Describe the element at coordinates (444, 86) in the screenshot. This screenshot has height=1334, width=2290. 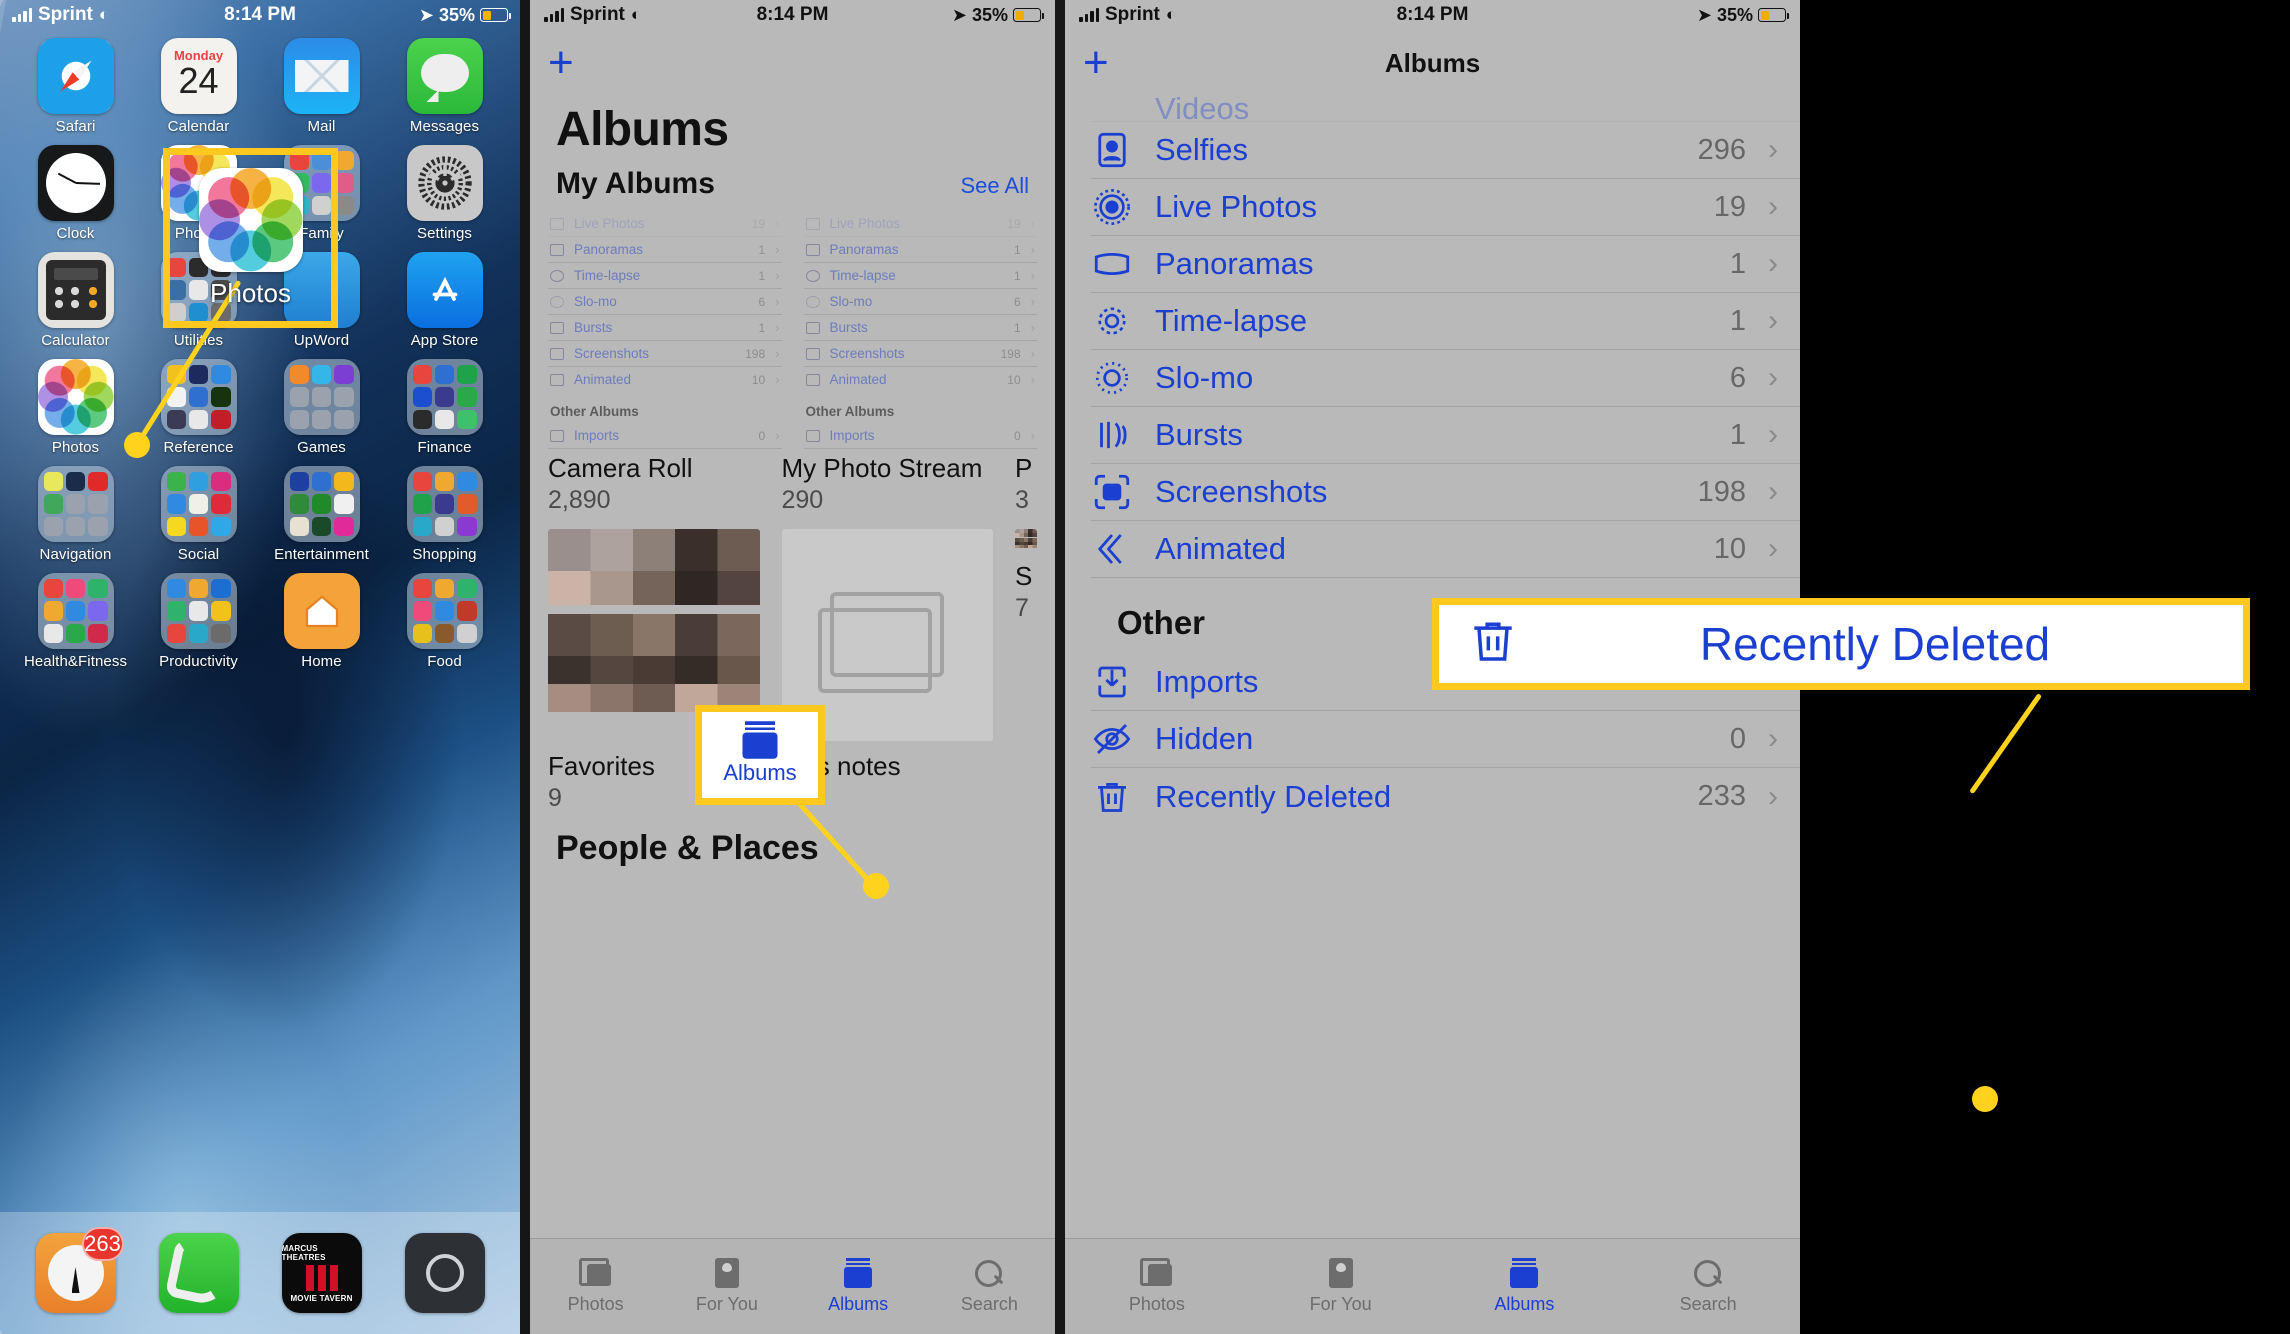
I see `app-messages: Messages` at that location.